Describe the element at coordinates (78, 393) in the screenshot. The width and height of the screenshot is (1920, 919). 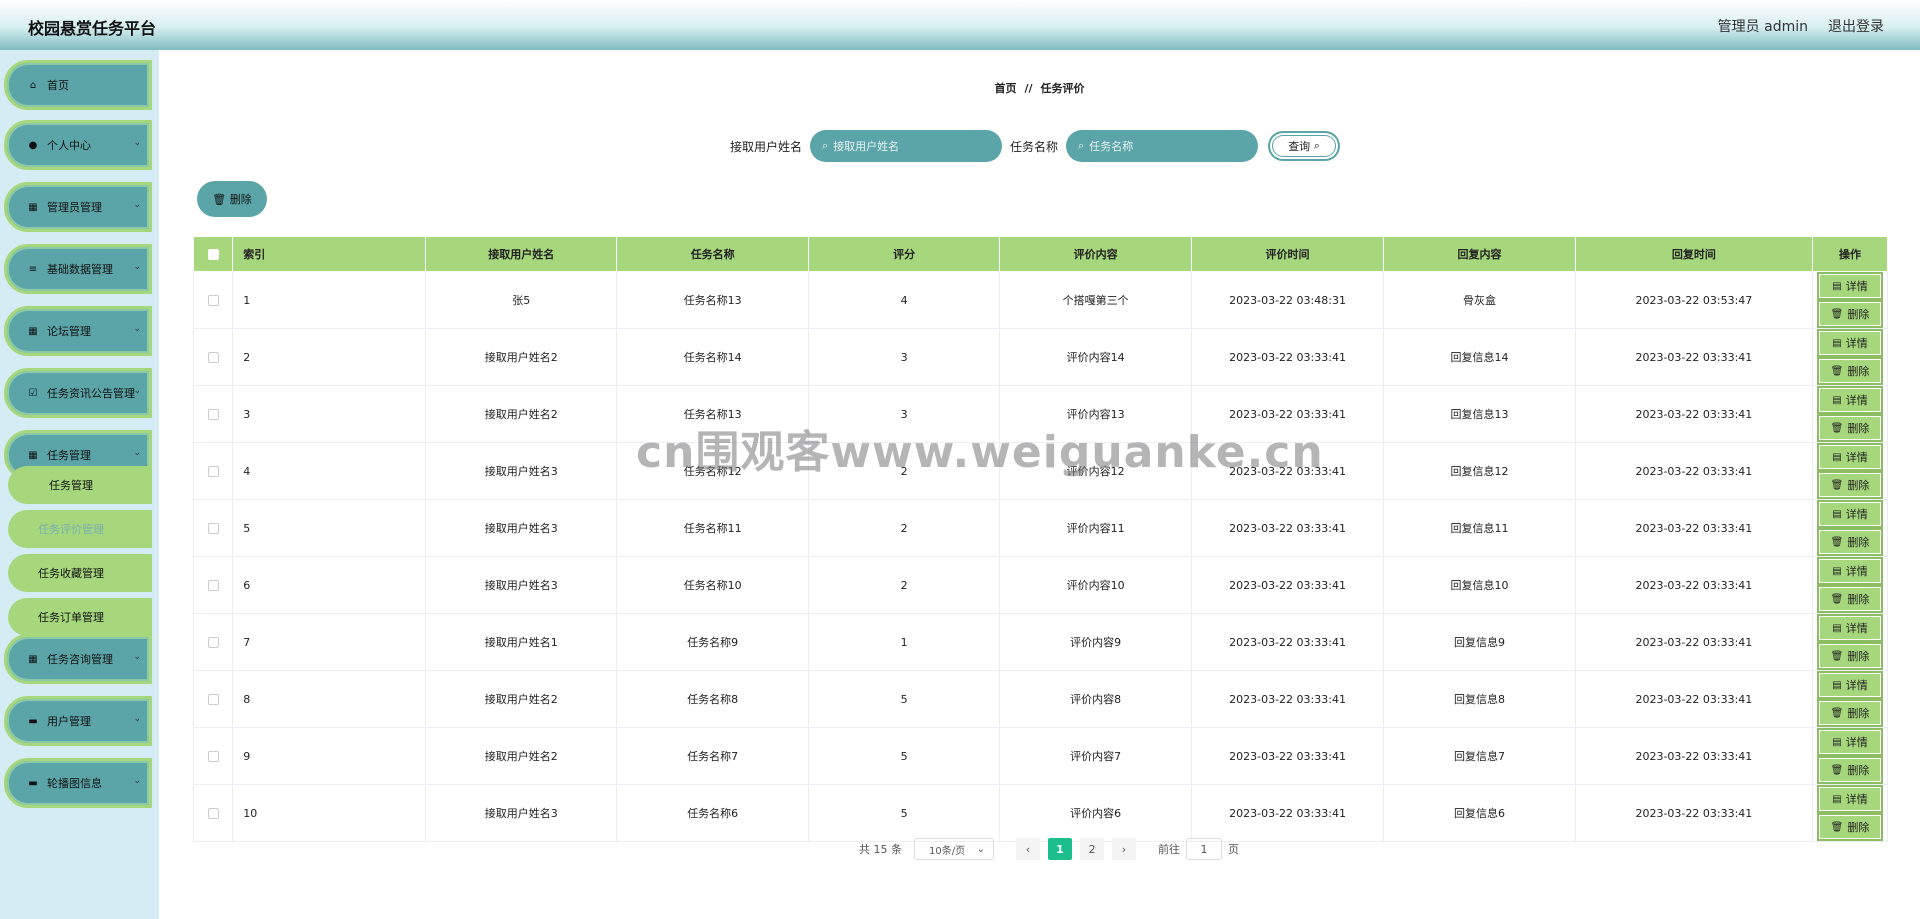
I see `sidebar-item-5: ☑ 任务资讯公告管理 ⌄` at that location.